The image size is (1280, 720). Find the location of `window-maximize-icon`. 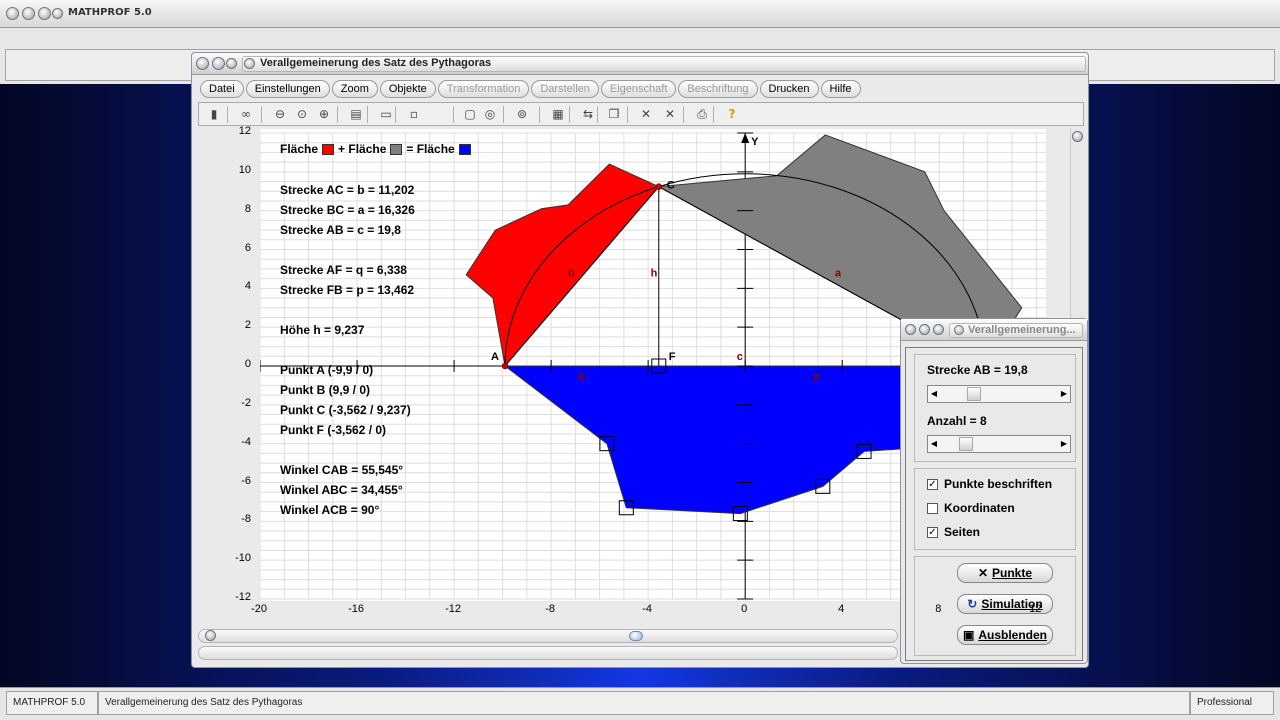

window-maximize-icon is located at coordinates (231, 63).